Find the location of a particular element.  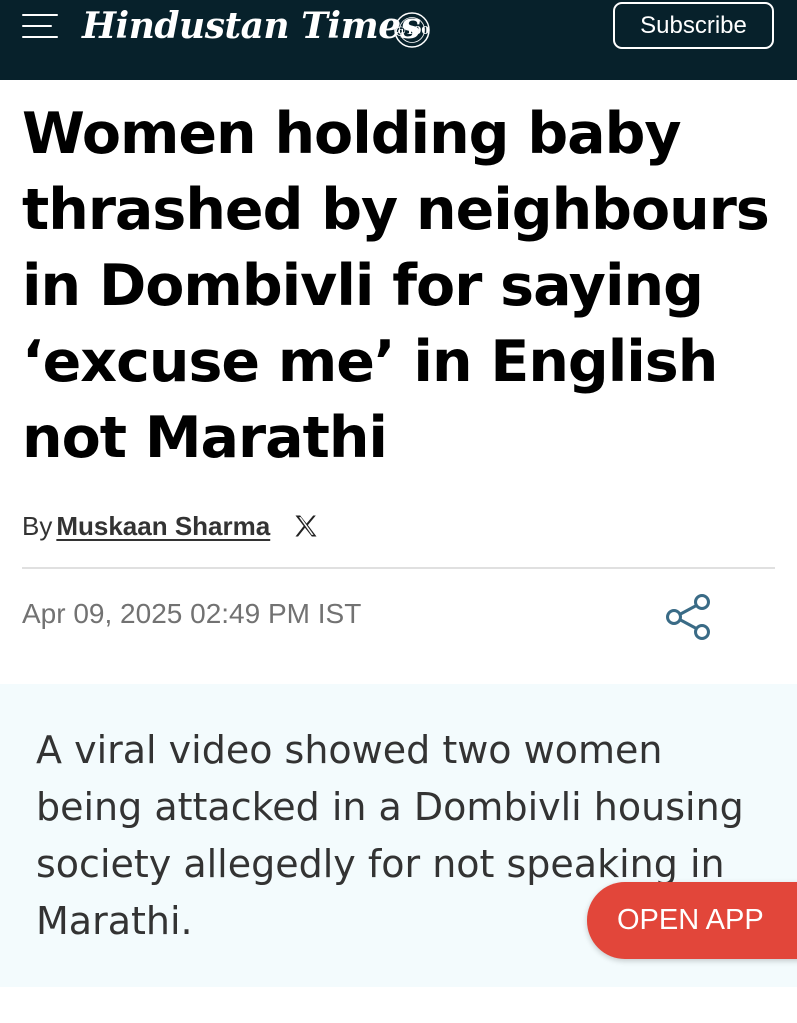

top-navigation-bar: Hindustan Times @100 Subscribe is located at coordinates (398, 40).